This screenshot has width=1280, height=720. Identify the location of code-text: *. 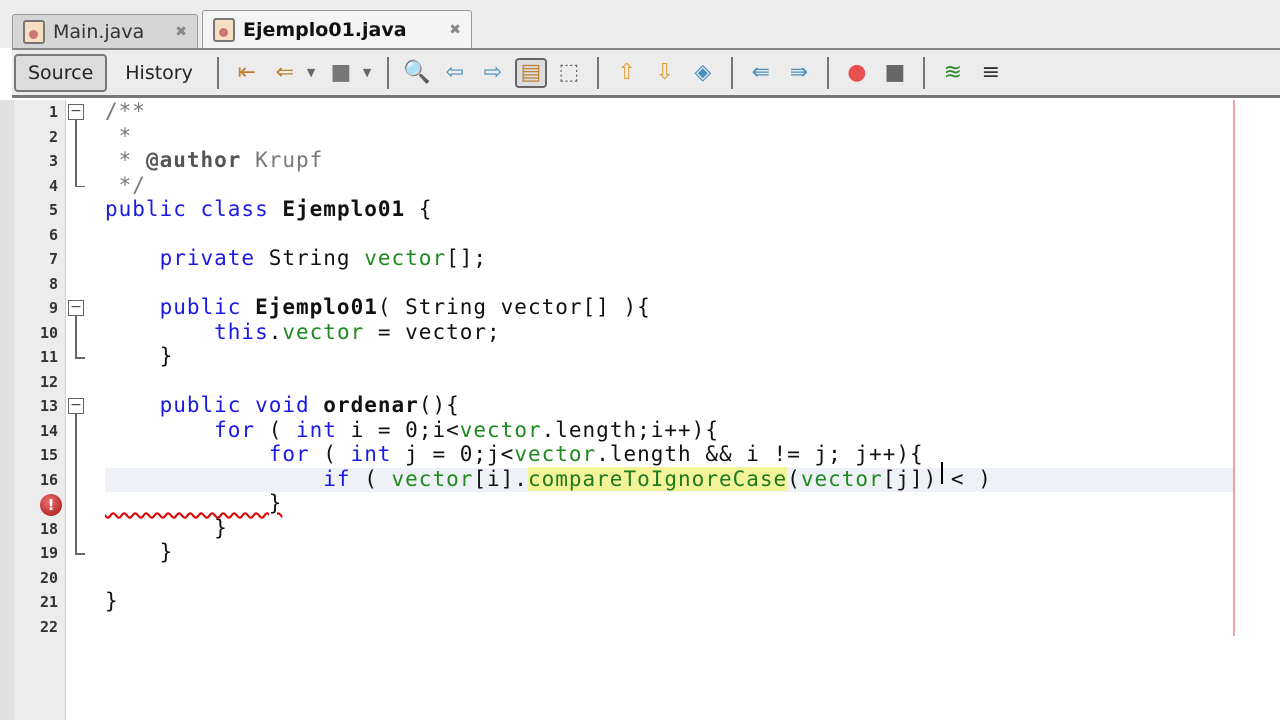
(118, 136).